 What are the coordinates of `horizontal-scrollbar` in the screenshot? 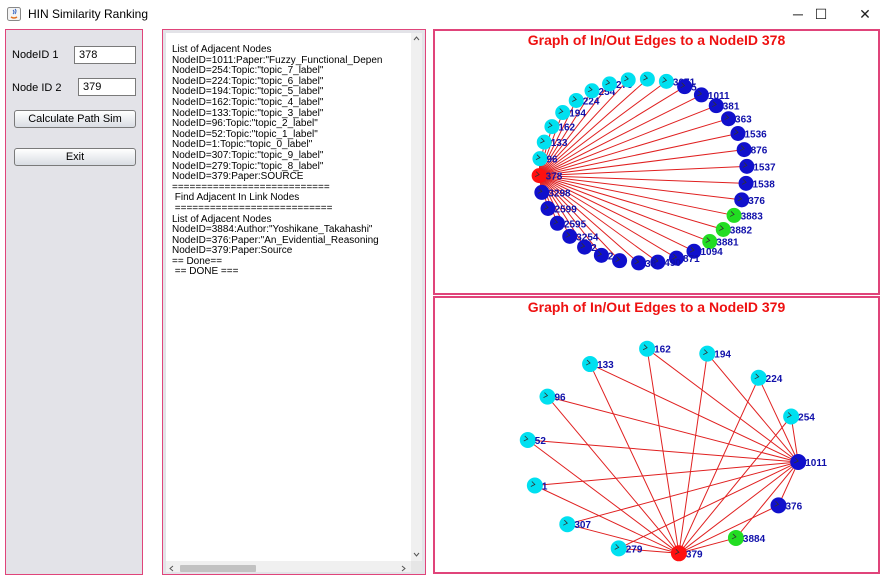 It's located at (288, 566).